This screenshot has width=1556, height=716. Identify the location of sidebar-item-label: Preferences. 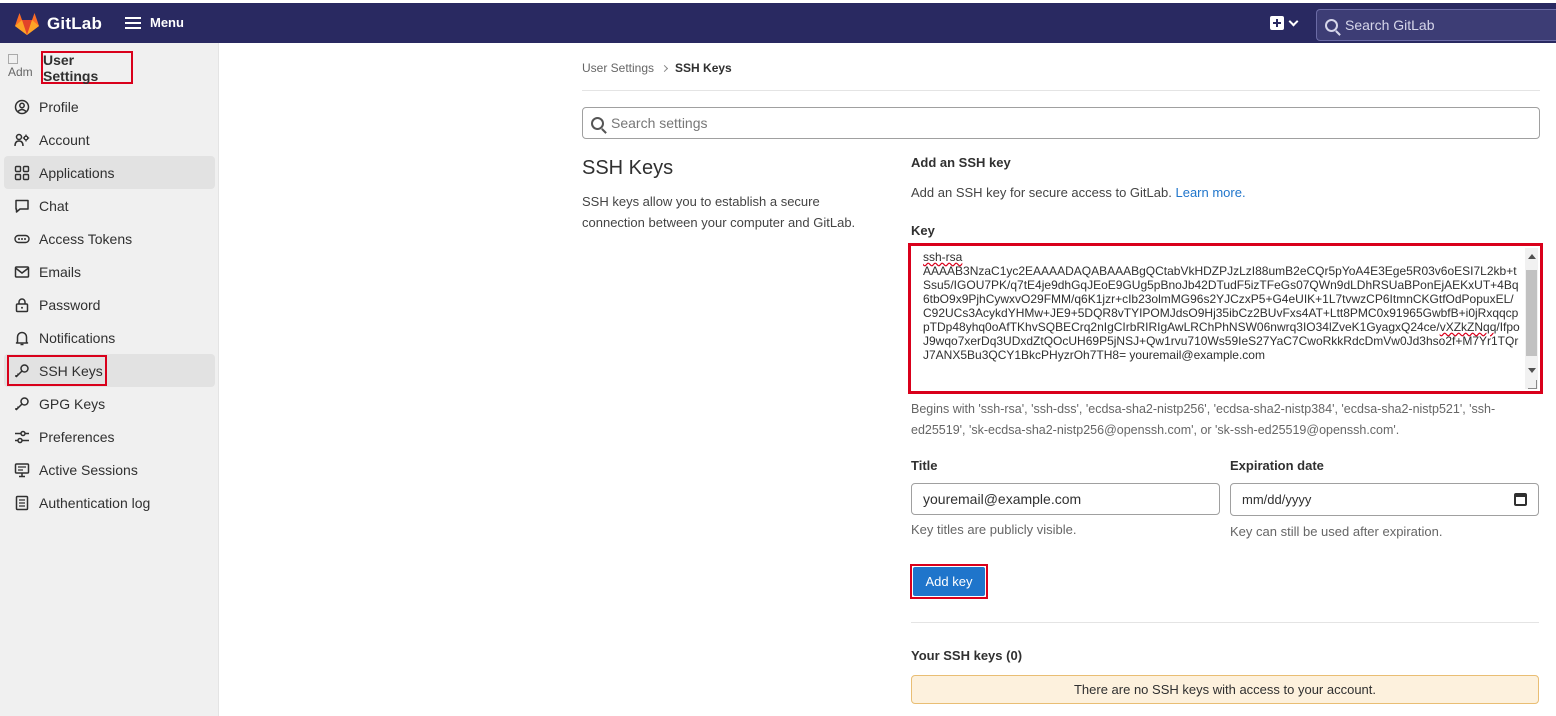
(77, 436).